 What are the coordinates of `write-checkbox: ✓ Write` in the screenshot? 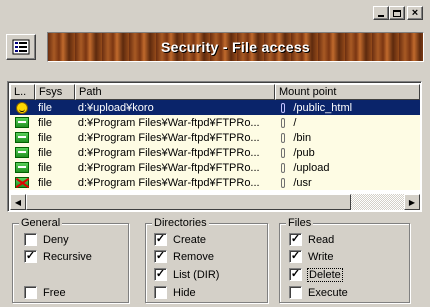 It's located at (311, 256).